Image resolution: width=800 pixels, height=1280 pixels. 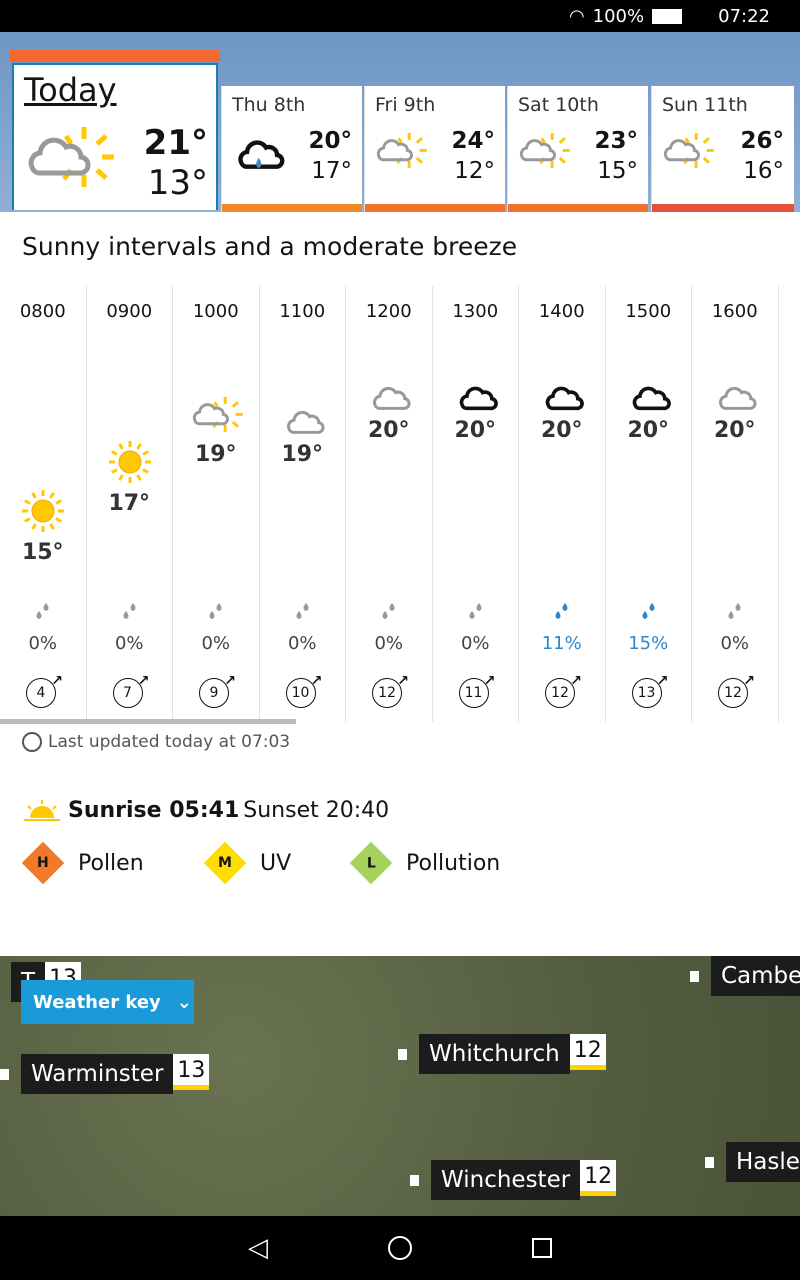 I want to click on hour-column: 1000 19° 0% 9 ↗, so click(x=216, y=504).